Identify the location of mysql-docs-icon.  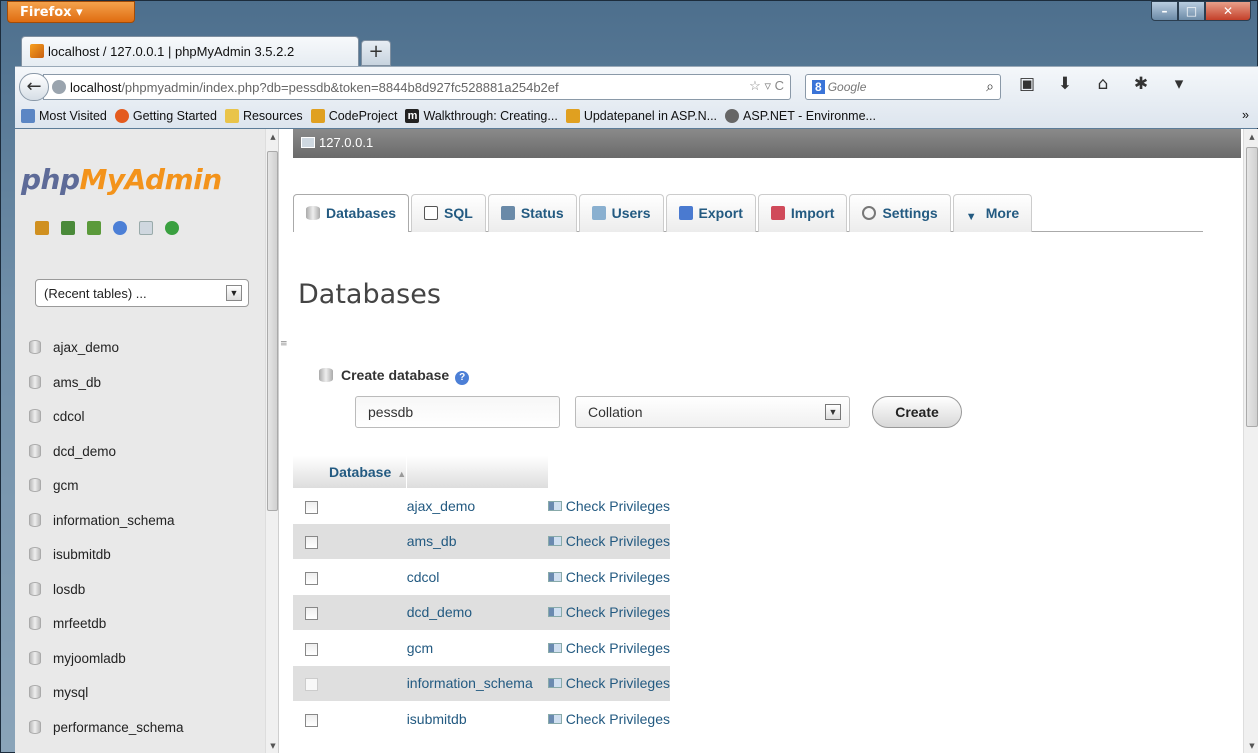
(146, 228).